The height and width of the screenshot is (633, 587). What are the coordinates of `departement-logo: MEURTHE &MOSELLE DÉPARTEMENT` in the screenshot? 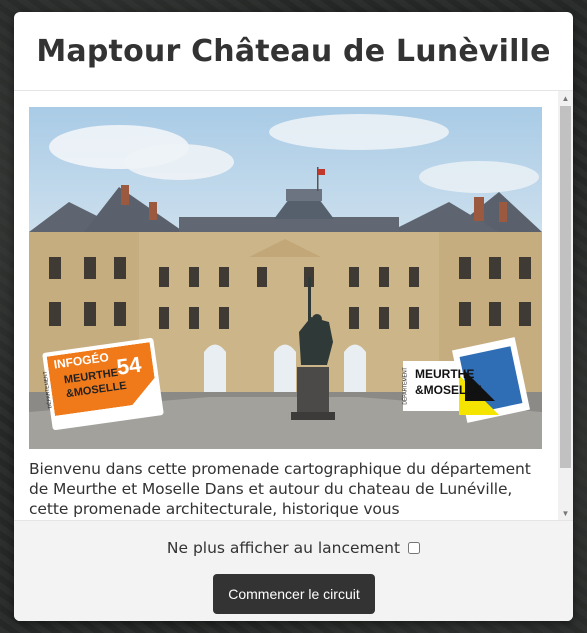 It's located at (464, 384).